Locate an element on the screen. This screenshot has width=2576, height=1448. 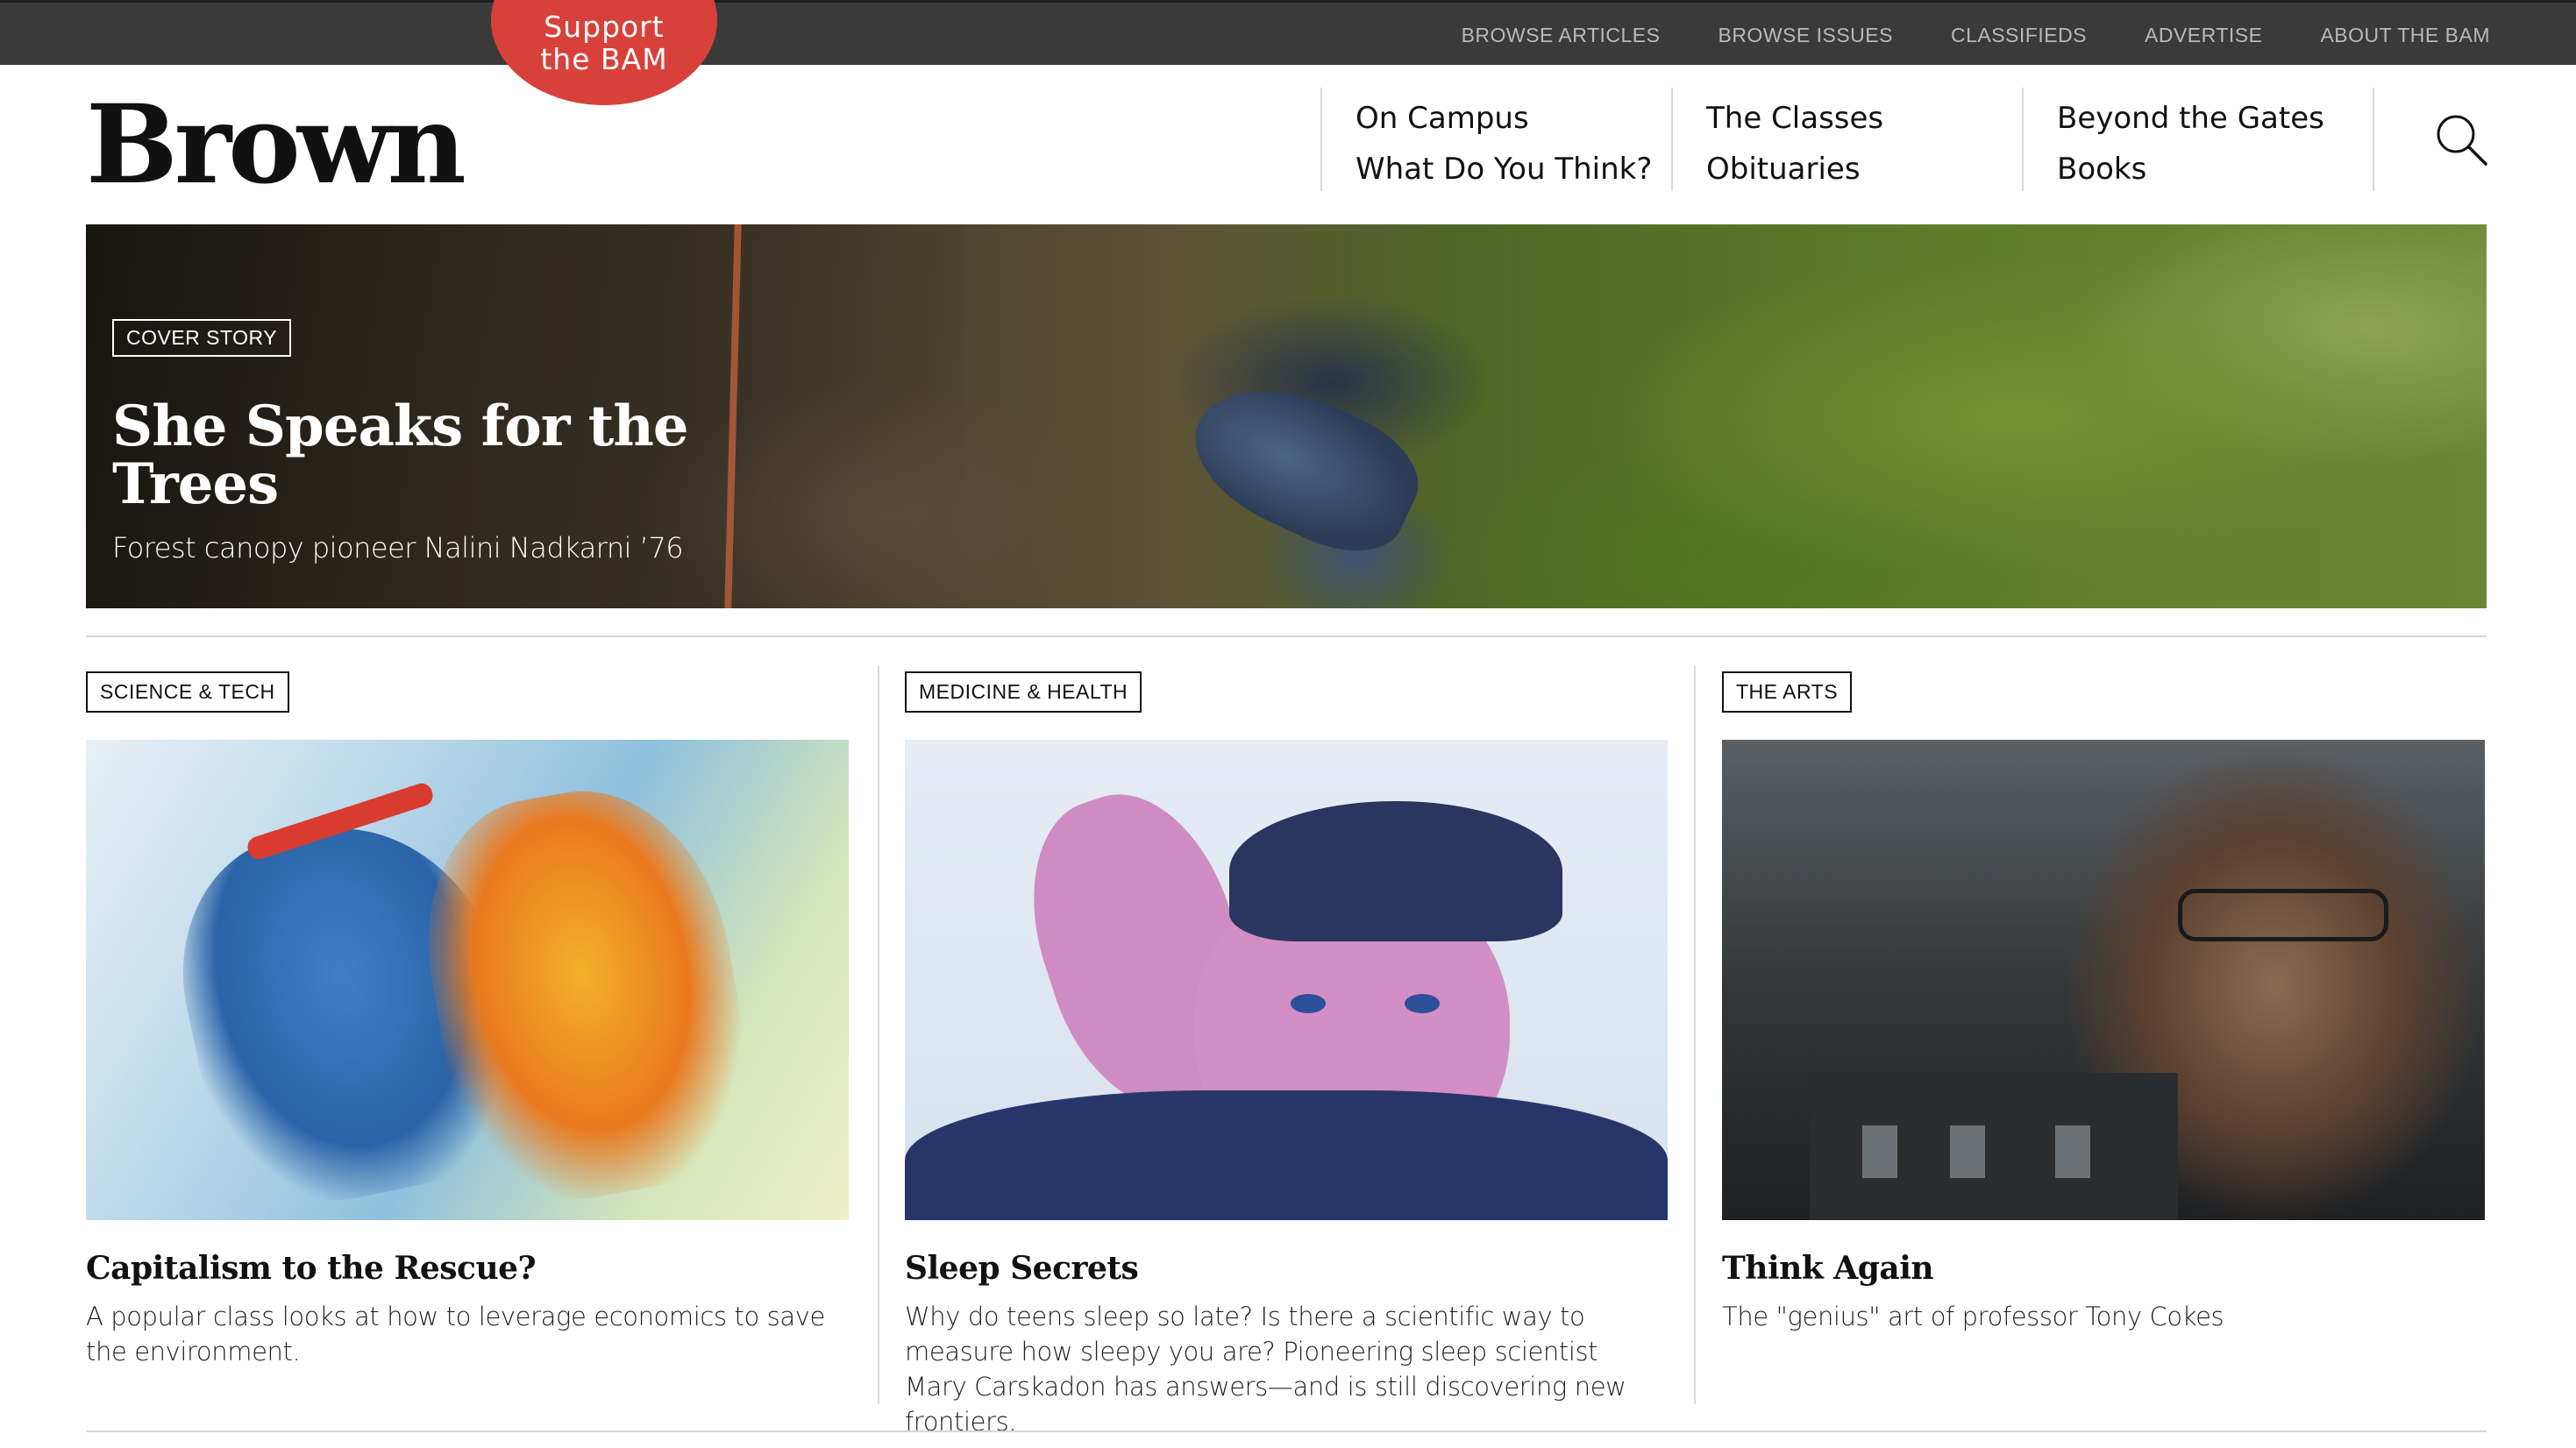
category-tag-the-arts: THE ARTS is located at coordinates (1787, 692).